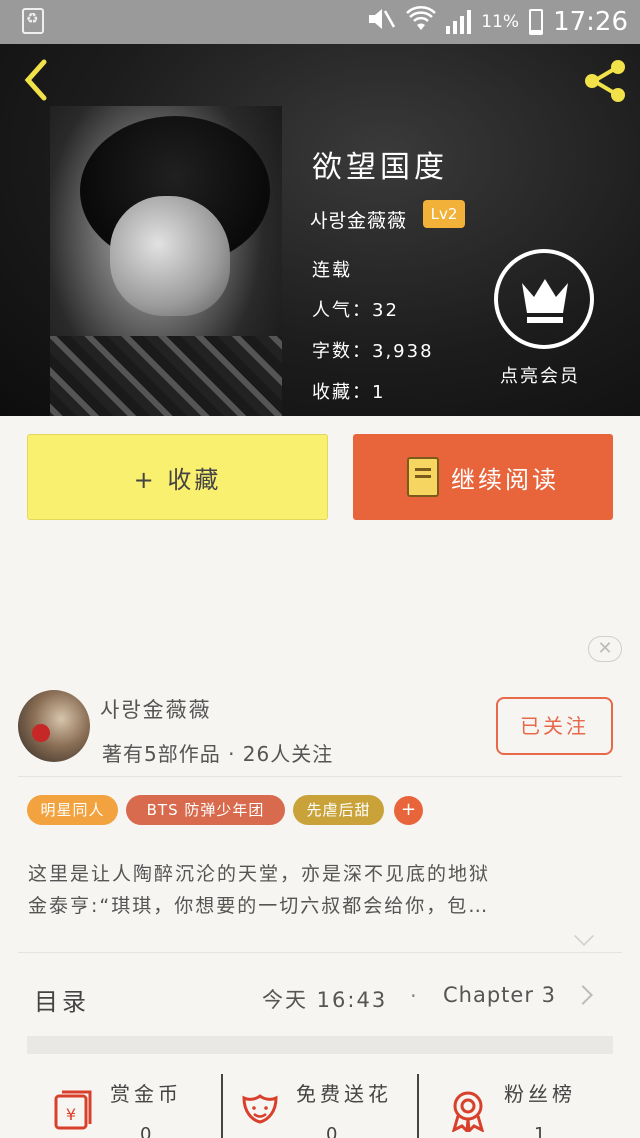 The width and height of the screenshot is (640, 1138). Describe the element at coordinates (344, 1094) in the screenshot. I see `send-flower-label: 免费送花` at that location.